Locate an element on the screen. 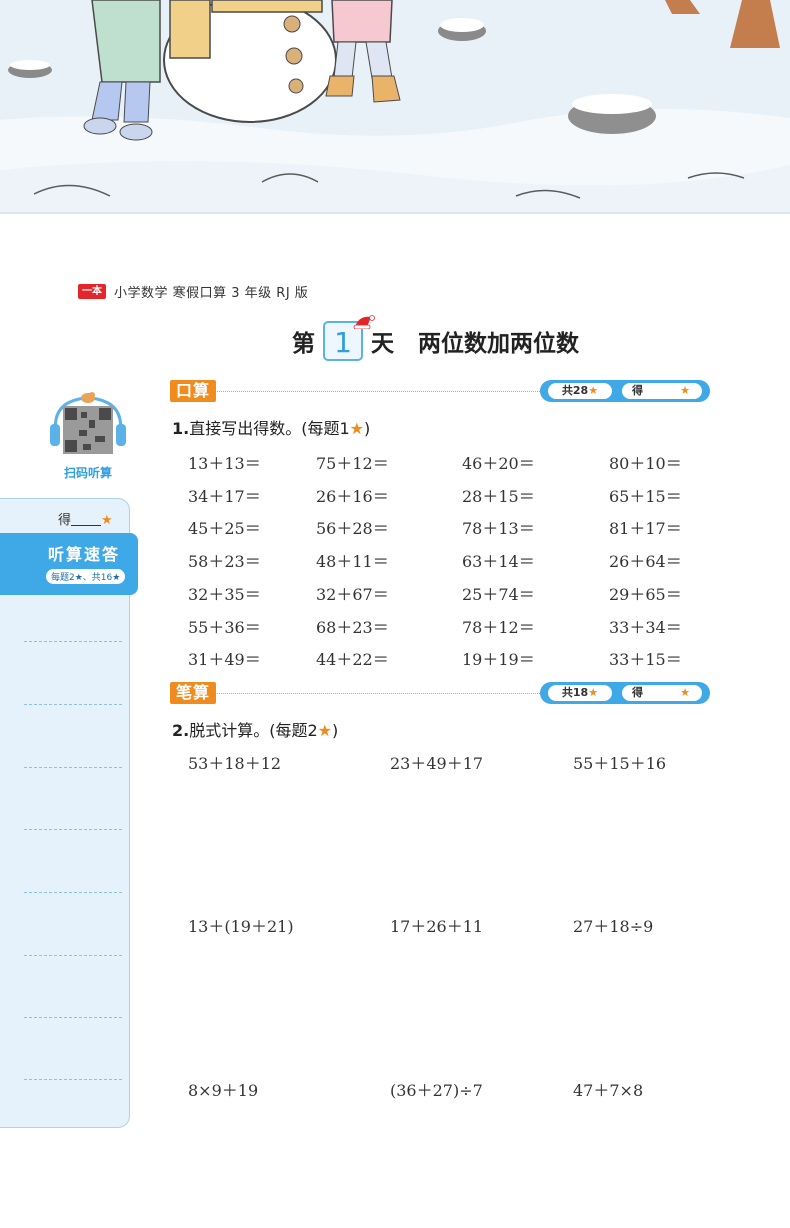 The height and width of the screenshot is (1228, 790). question-1-close: ) is located at coordinates (367, 428).